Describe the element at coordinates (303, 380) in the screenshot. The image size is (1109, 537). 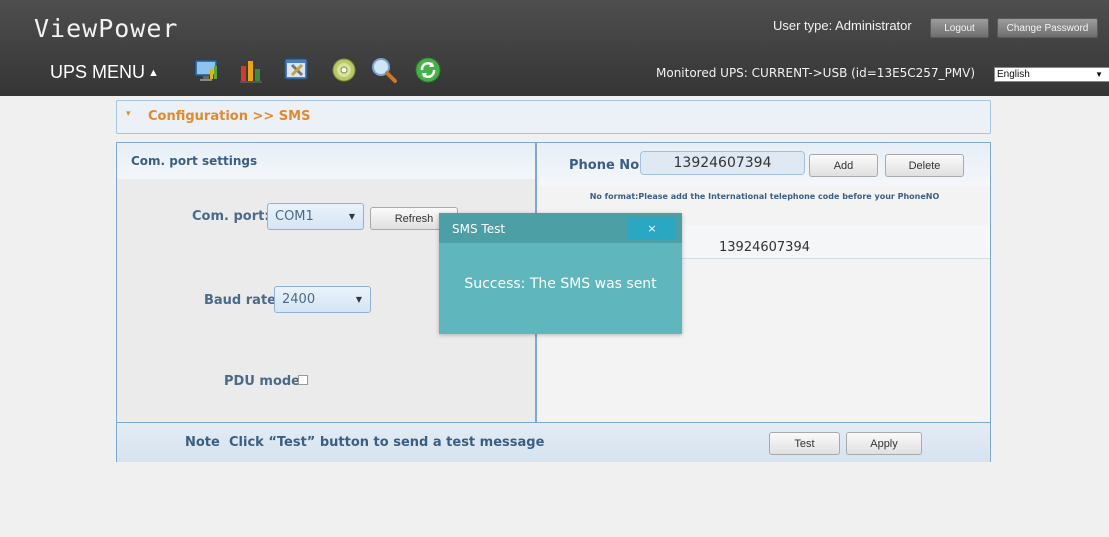
I see `pdu-mode-checkbox` at that location.